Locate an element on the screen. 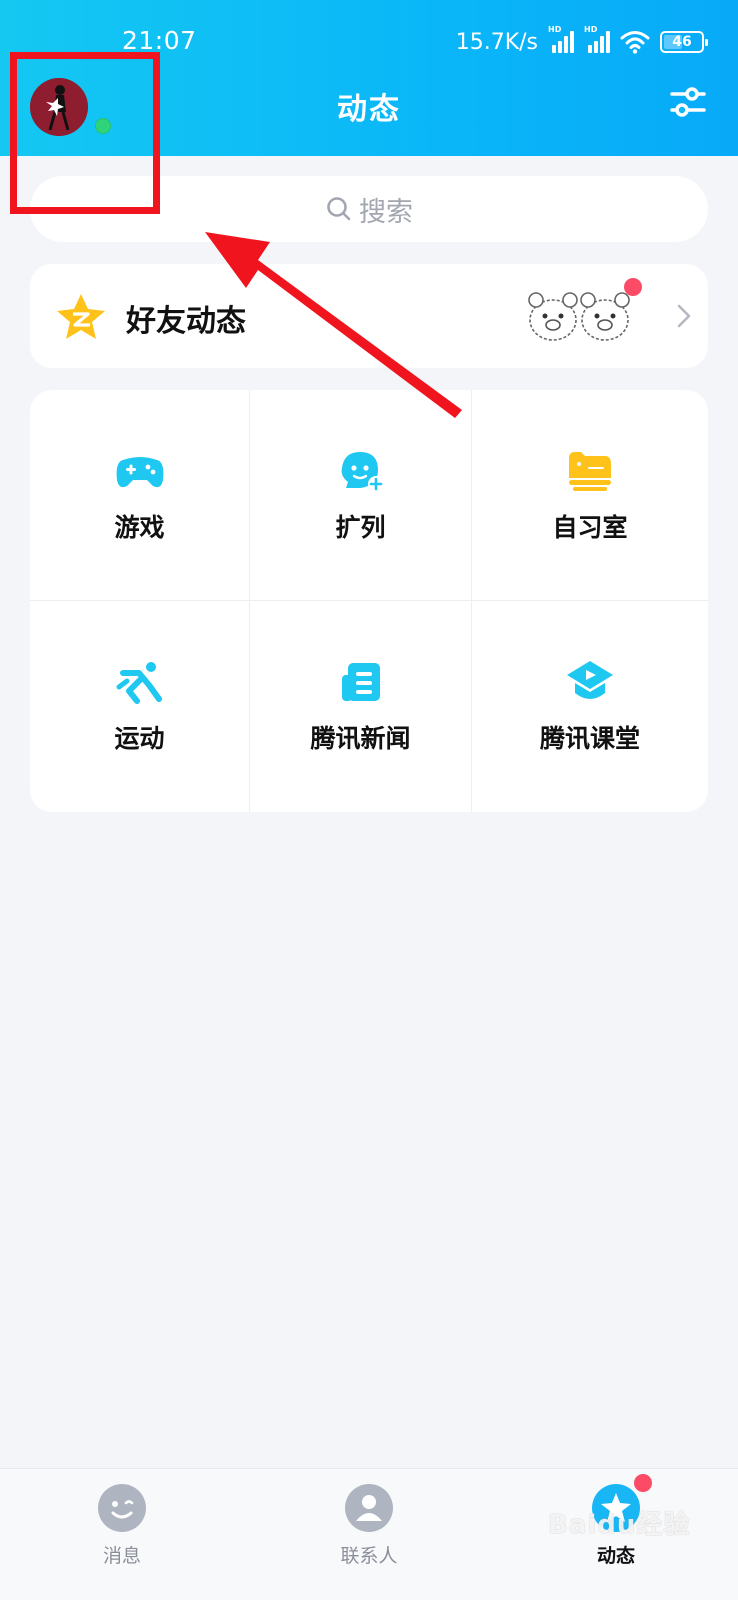  chevron-right-icon is located at coordinates (684, 316).